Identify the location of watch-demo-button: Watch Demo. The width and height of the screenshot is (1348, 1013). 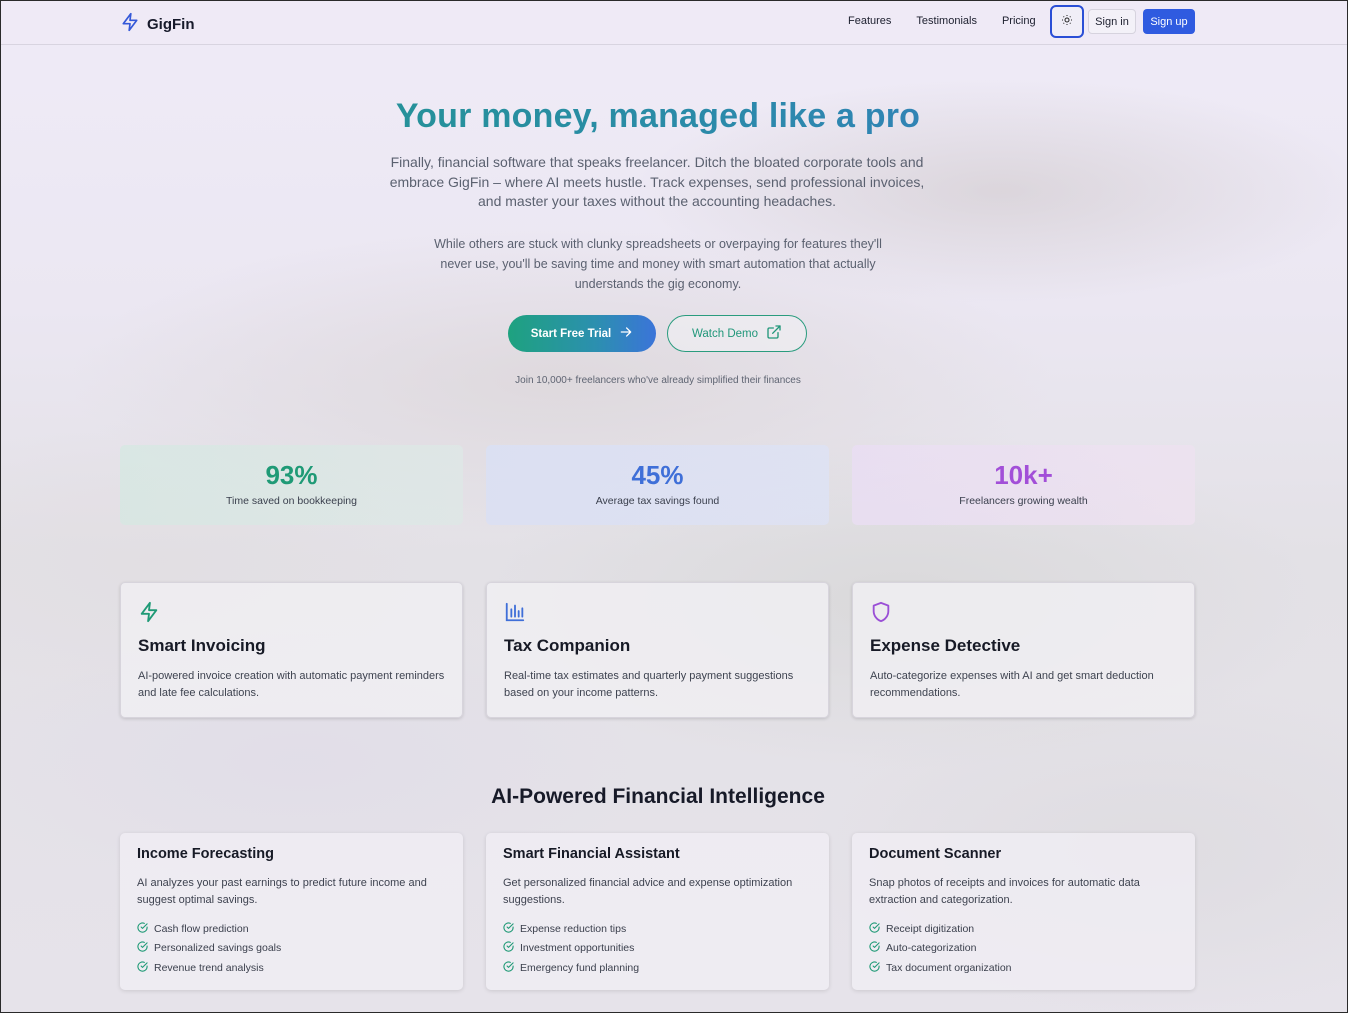
(737, 333).